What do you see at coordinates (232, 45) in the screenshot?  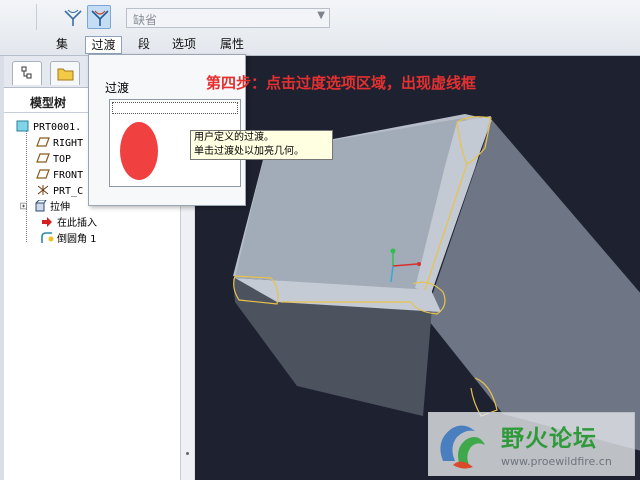 I see `tab-properties: 属性` at bounding box center [232, 45].